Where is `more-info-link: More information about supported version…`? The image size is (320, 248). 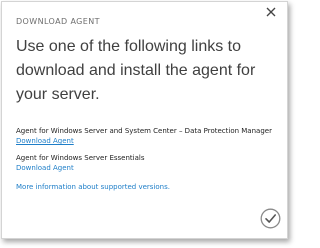 more-info-link: More information about supported version… is located at coordinates (93, 187).